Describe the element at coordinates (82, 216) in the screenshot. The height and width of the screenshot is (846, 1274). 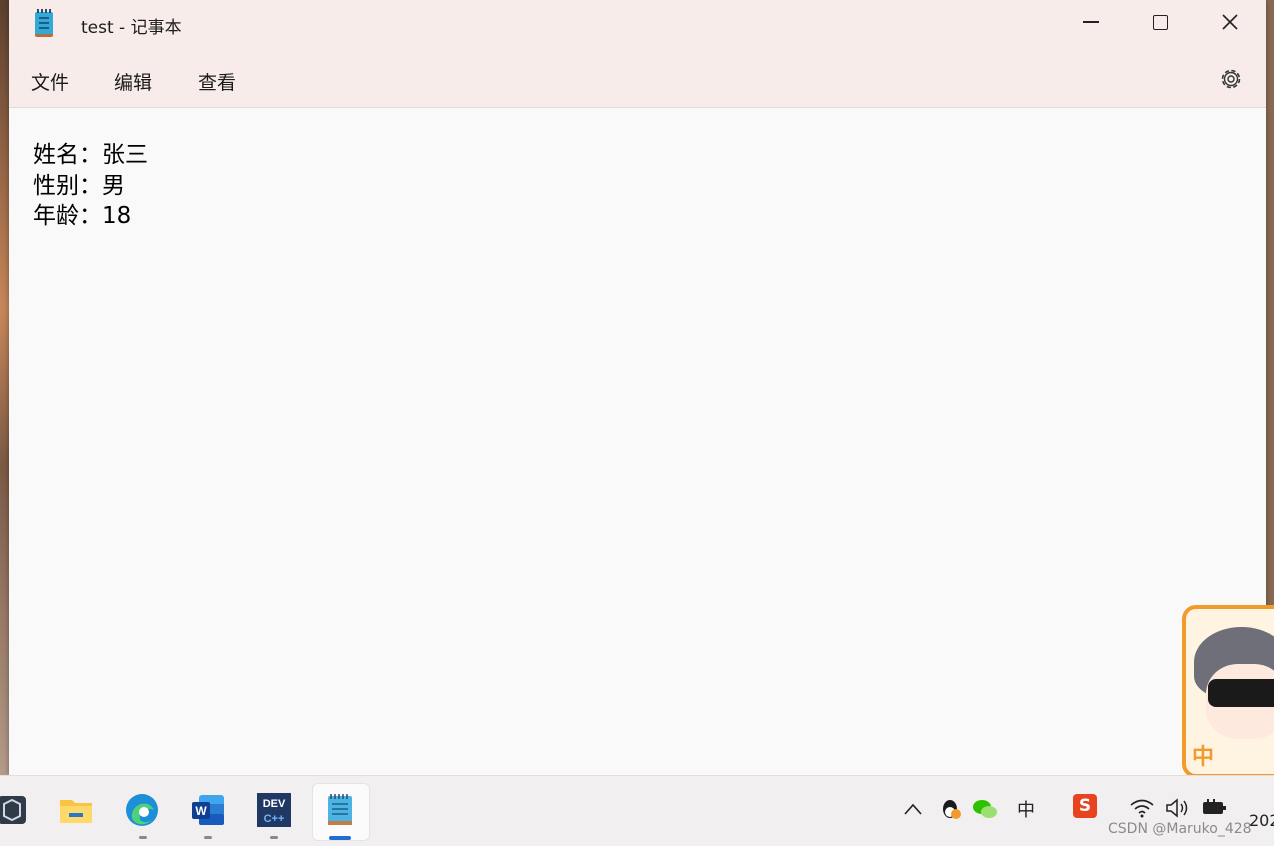
I see `editor-line: 年龄：18` at that location.